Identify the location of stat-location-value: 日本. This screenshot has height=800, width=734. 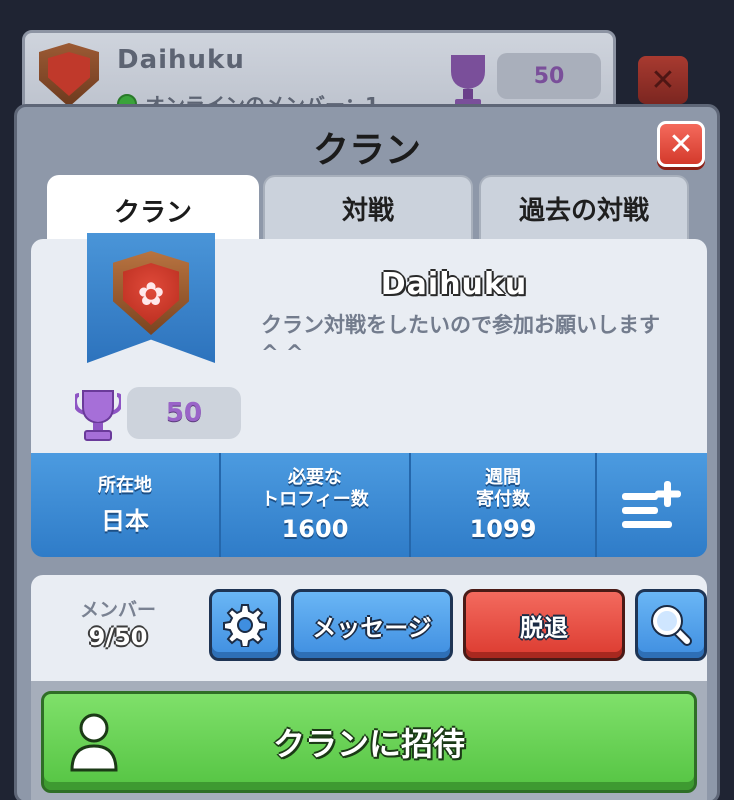
(125, 520).